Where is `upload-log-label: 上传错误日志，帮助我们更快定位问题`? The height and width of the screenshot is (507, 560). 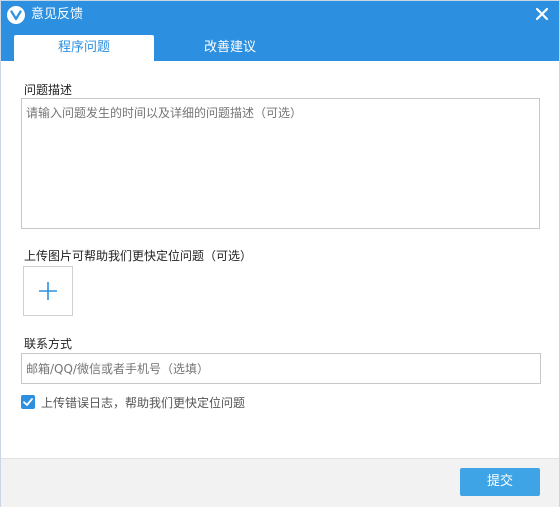 upload-log-label: 上传错误日志，帮助我们更快定位问题 is located at coordinates (143, 402).